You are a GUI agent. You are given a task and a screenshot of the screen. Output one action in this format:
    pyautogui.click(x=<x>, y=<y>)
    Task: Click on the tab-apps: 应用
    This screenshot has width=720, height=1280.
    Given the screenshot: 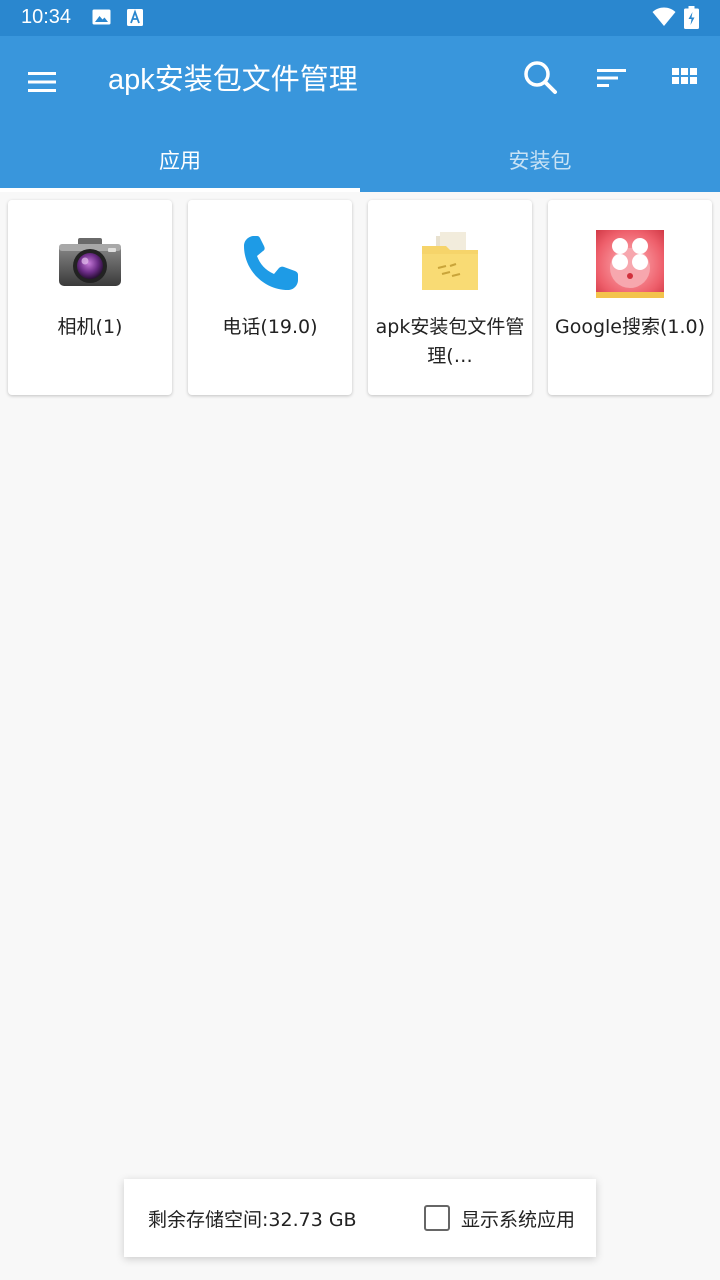 What is the action you would take?
    pyautogui.click(x=180, y=160)
    